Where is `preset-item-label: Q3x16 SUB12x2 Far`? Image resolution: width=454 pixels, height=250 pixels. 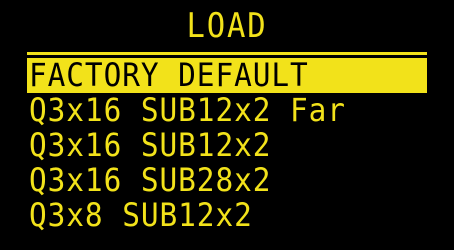 preset-item-label: Q3x16 SUB12x2 Far is located at coordinates (187, 110).